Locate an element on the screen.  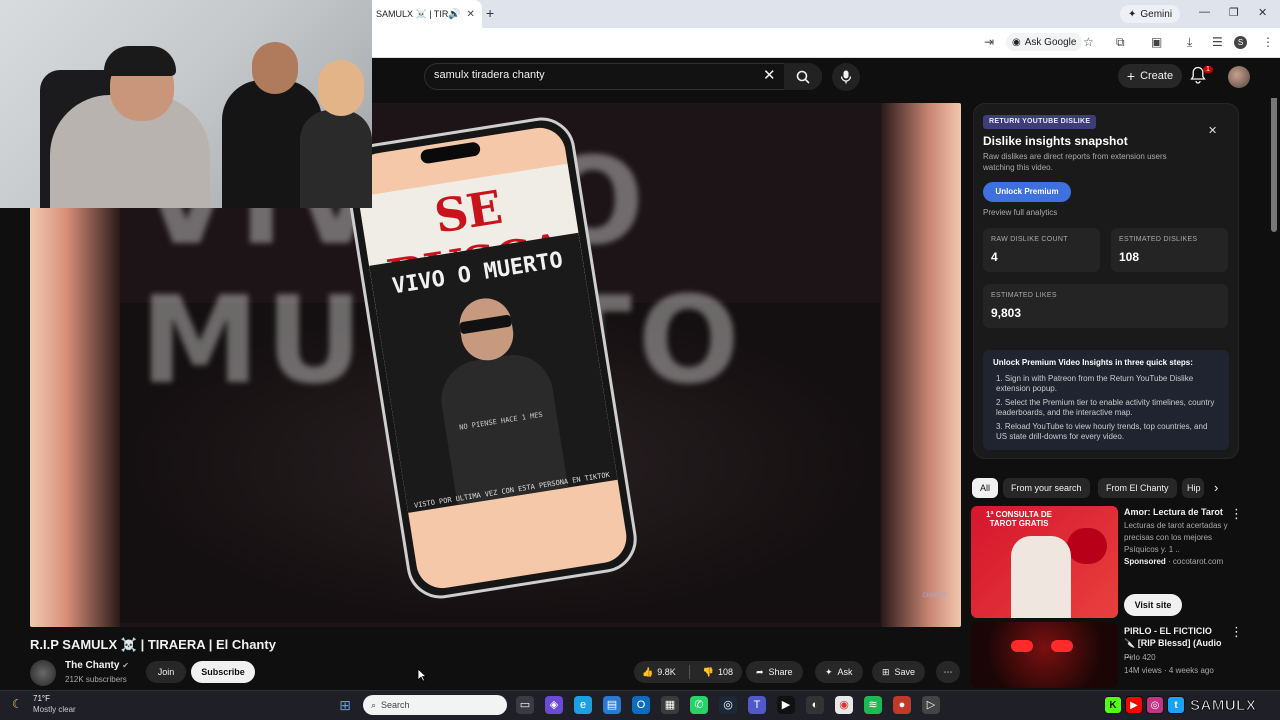
weather-temp: 71°F is located at coordinates (41, 698).